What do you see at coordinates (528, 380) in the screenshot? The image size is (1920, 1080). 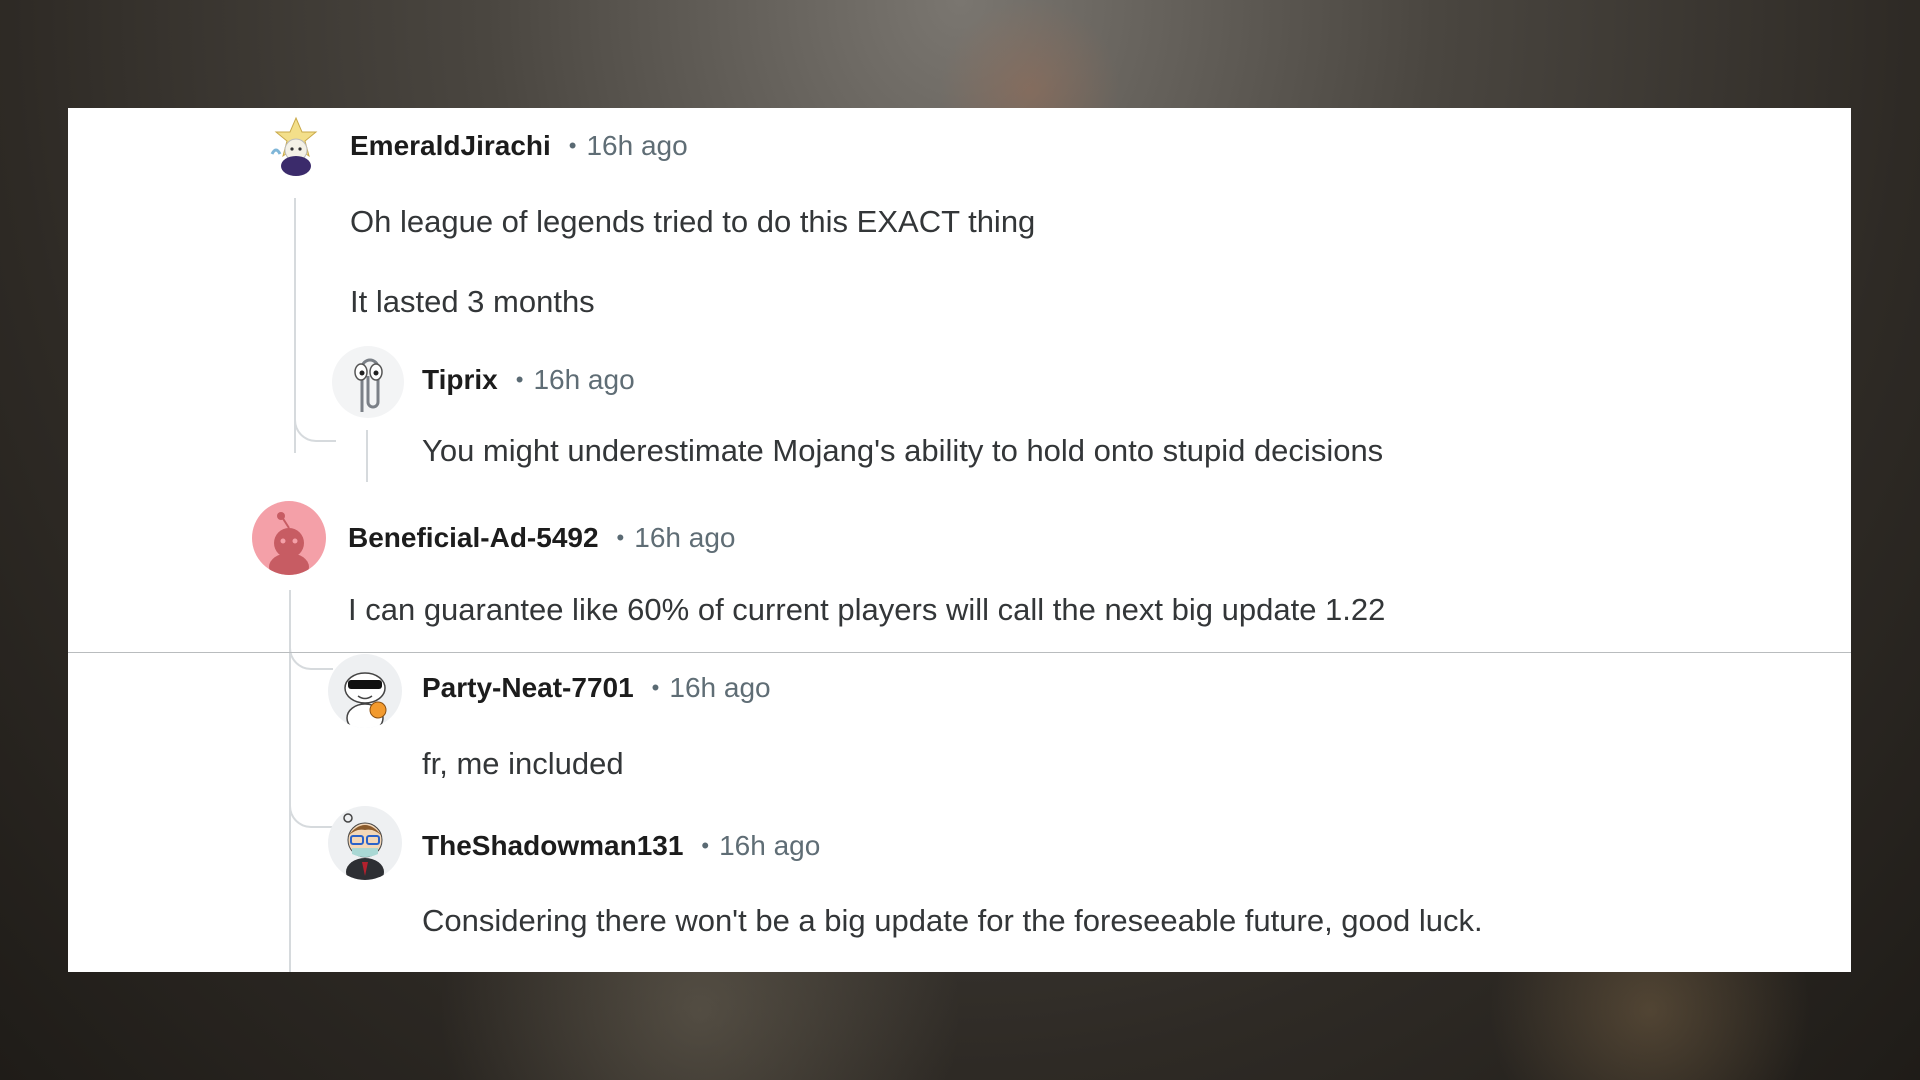 I see `comment-meta: Tiprix • 16h ago` at bounding box center [528, 380].